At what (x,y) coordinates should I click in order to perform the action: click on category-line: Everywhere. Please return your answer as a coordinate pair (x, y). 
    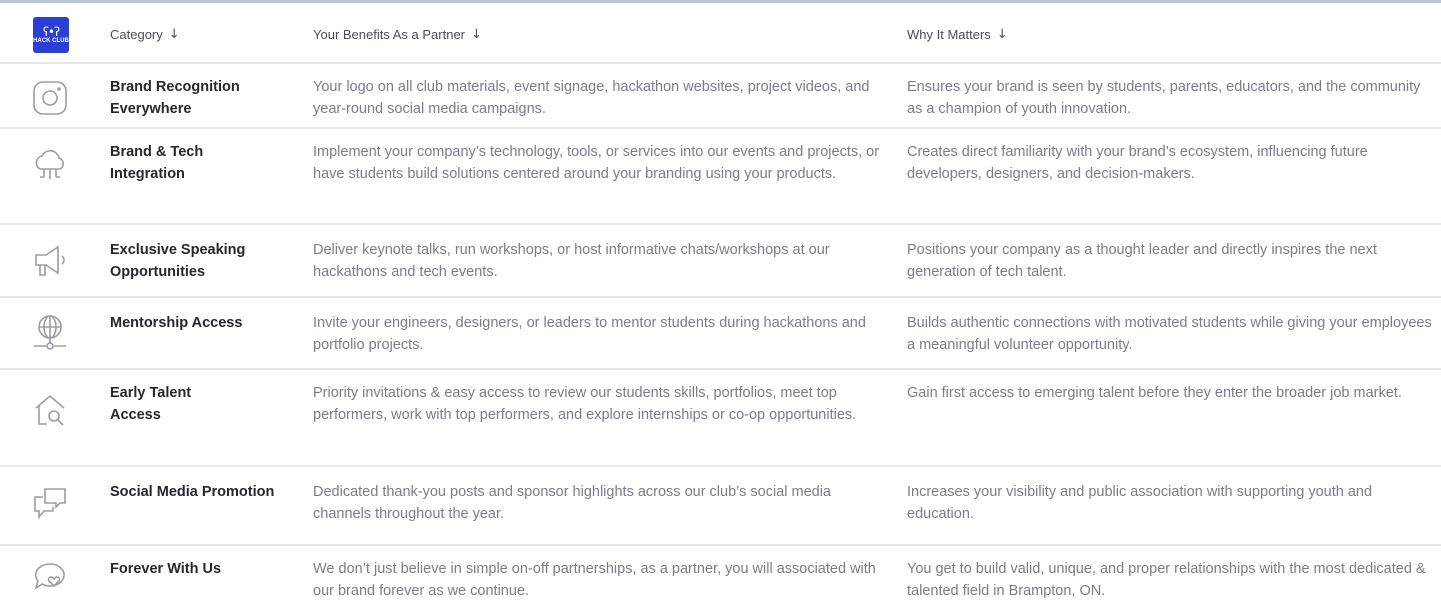
    Looking at the image, I should click on (151, 109).